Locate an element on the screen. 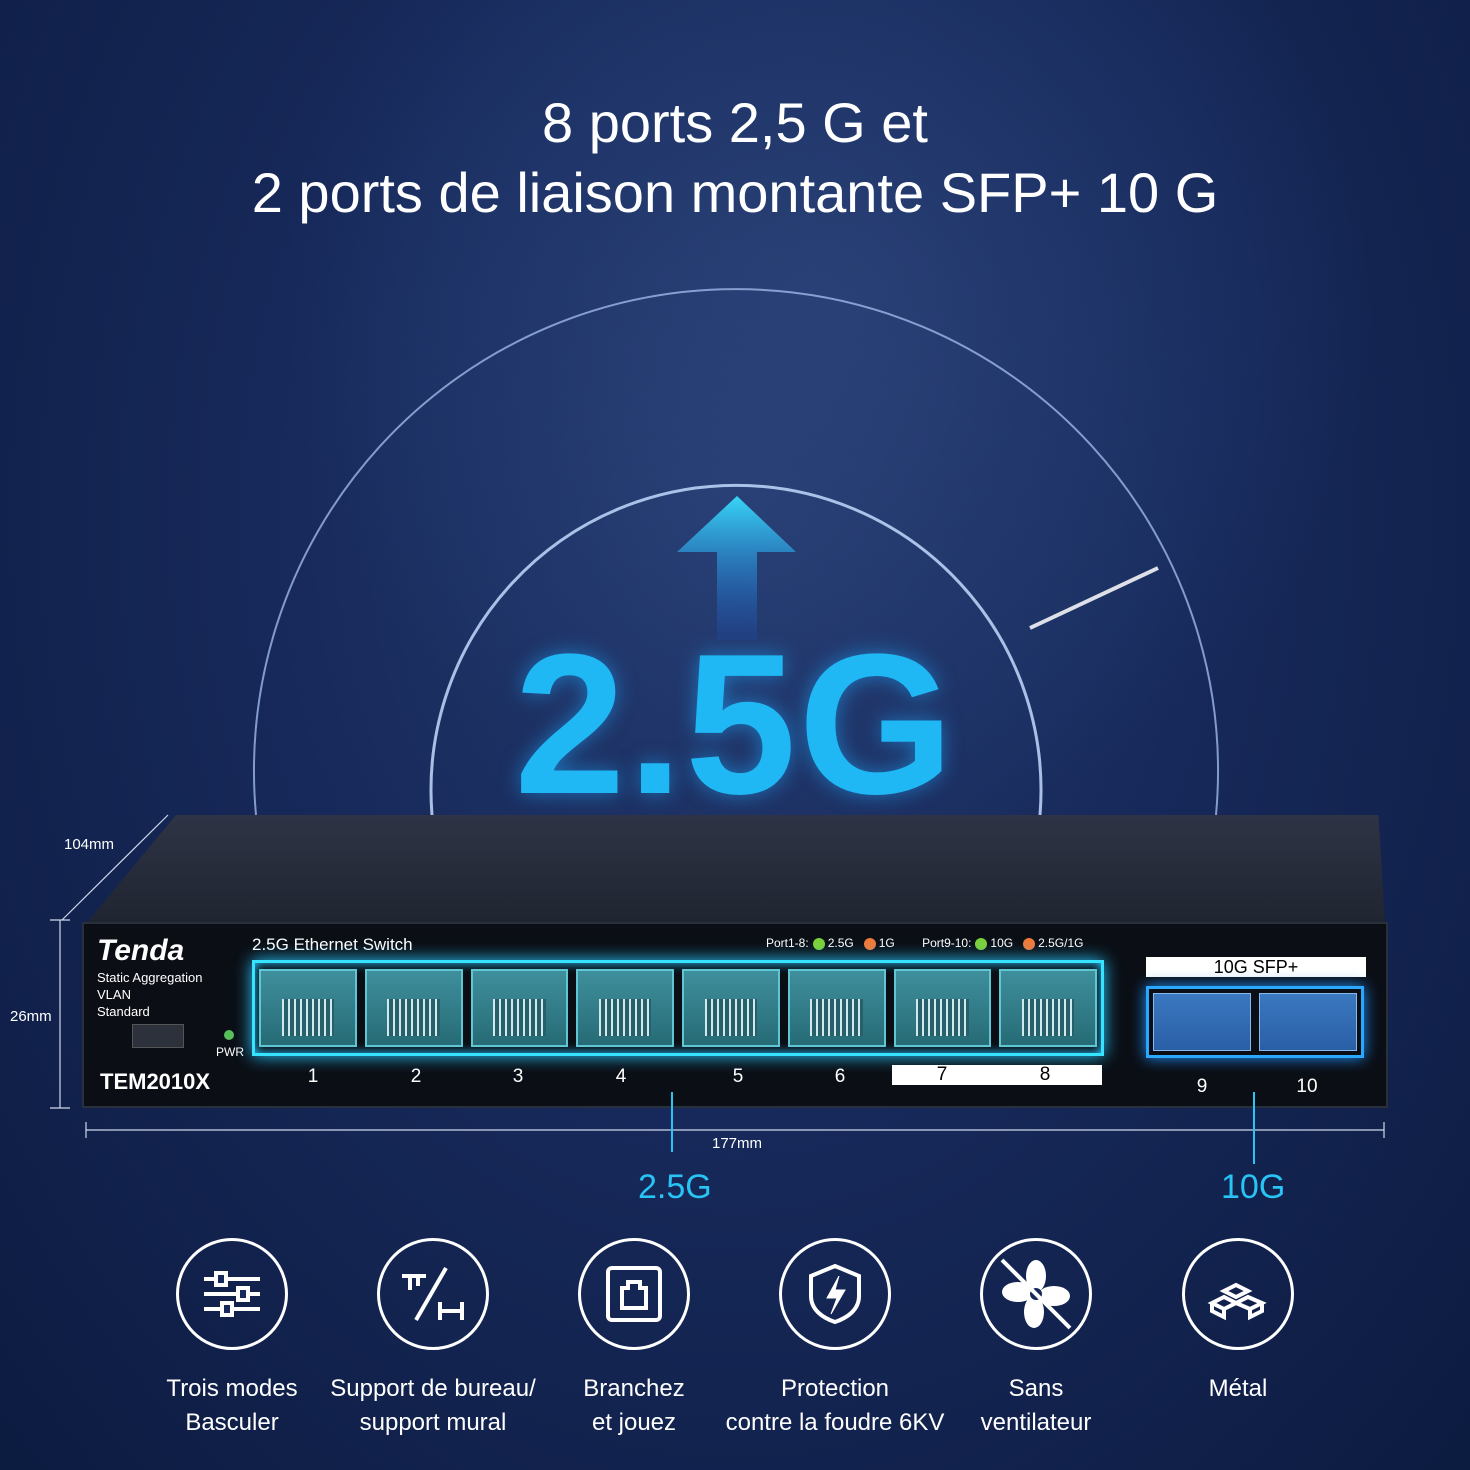  feature-plug-play: Branchez et jouez is located at coordinates (634, 1339).